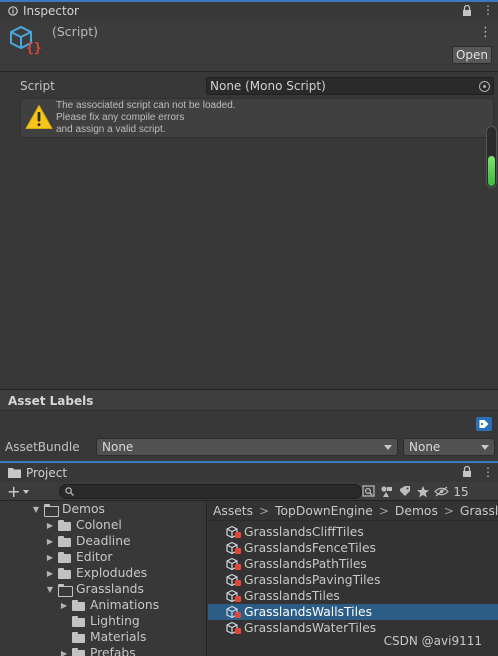 This screenshot has height=656, width=498. What do you see at coordinates (51, 401) in the screenshot?
I see `asset-labels-title: Asset Labels` at bounding box center [51, 401].